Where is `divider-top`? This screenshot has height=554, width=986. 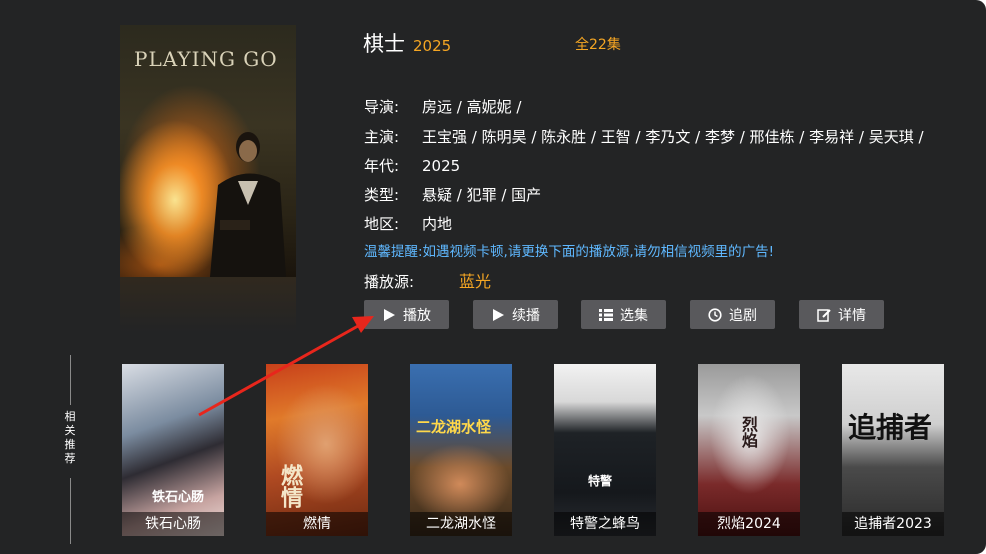
divider-top is located at coordinates (70, 380).